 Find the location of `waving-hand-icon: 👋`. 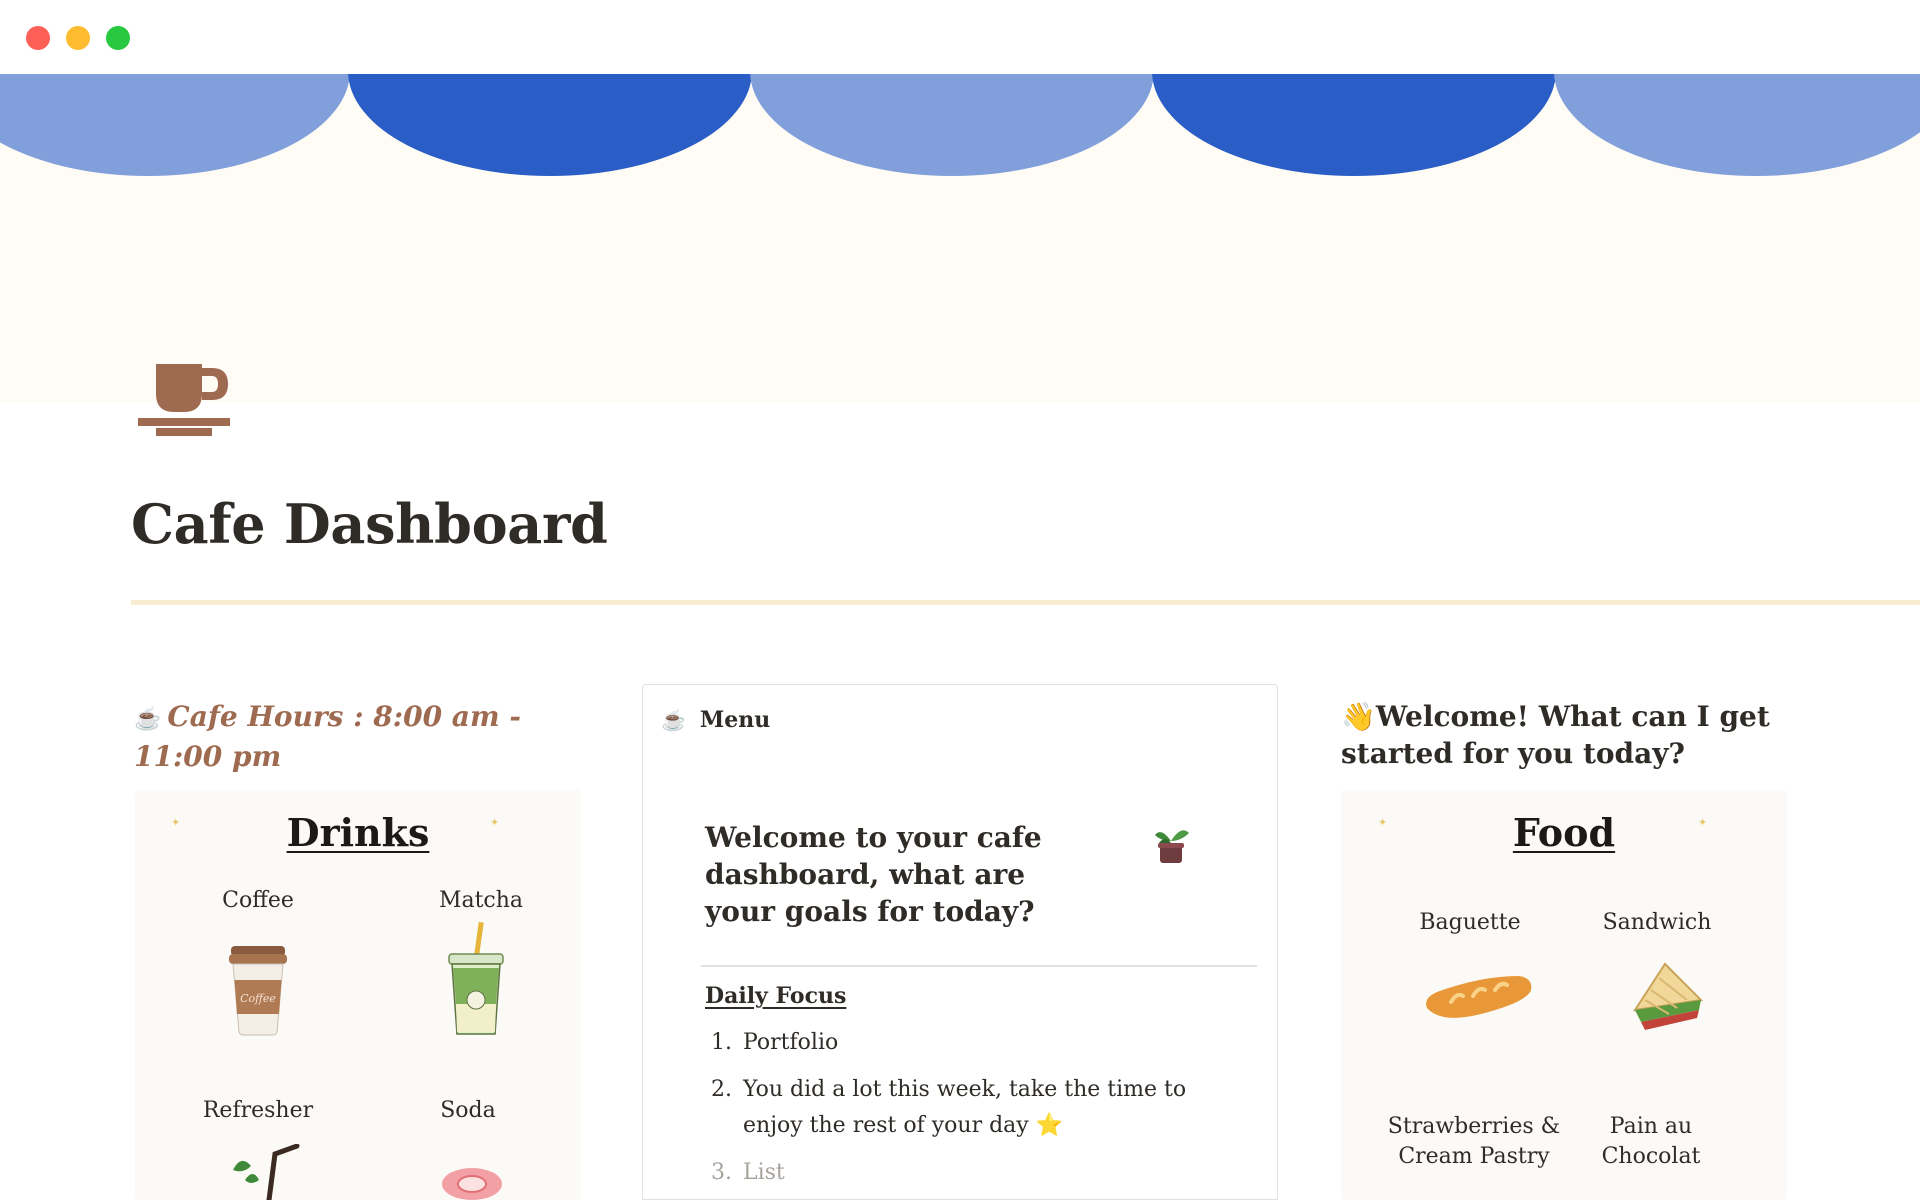

waving-hand-icon: 👋 is located at coordinates (1358, 716).